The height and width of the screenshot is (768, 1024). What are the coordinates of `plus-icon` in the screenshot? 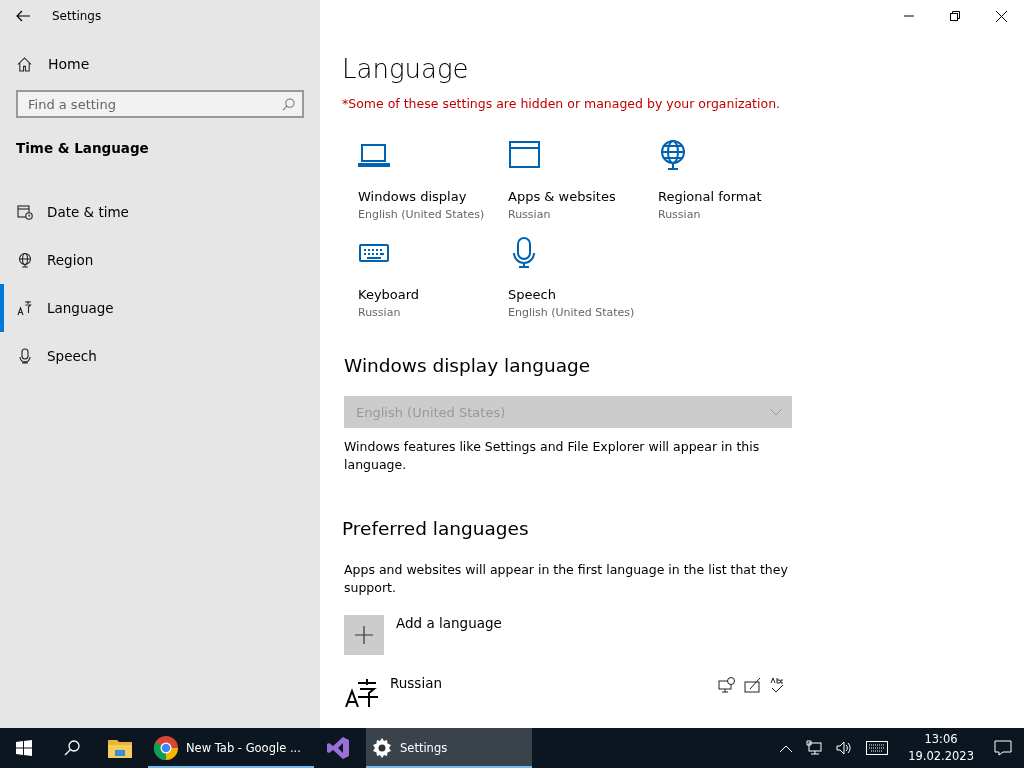 It's located at (364, 635).